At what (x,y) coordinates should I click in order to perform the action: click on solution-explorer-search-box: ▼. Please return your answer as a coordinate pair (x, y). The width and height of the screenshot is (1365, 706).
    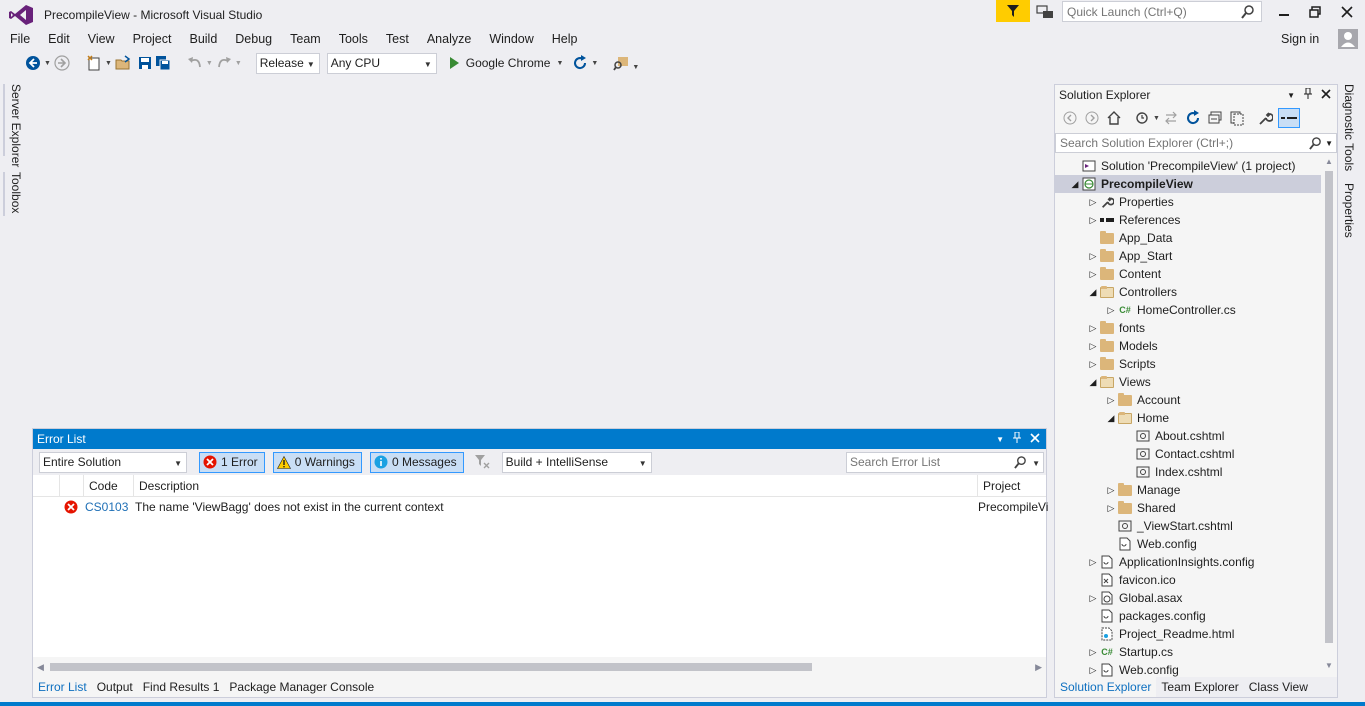
    Looking at the image, I should click on (1196, 143).